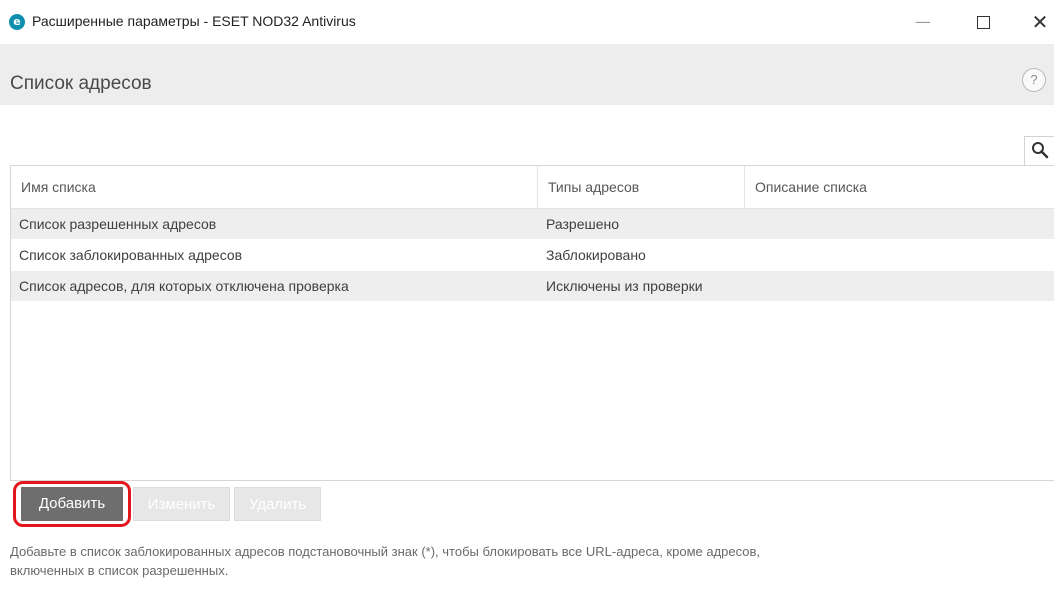 This screenshot has height=590, width=1054. I want to click on address-type-cell: Разрешено, so click(583, 224).